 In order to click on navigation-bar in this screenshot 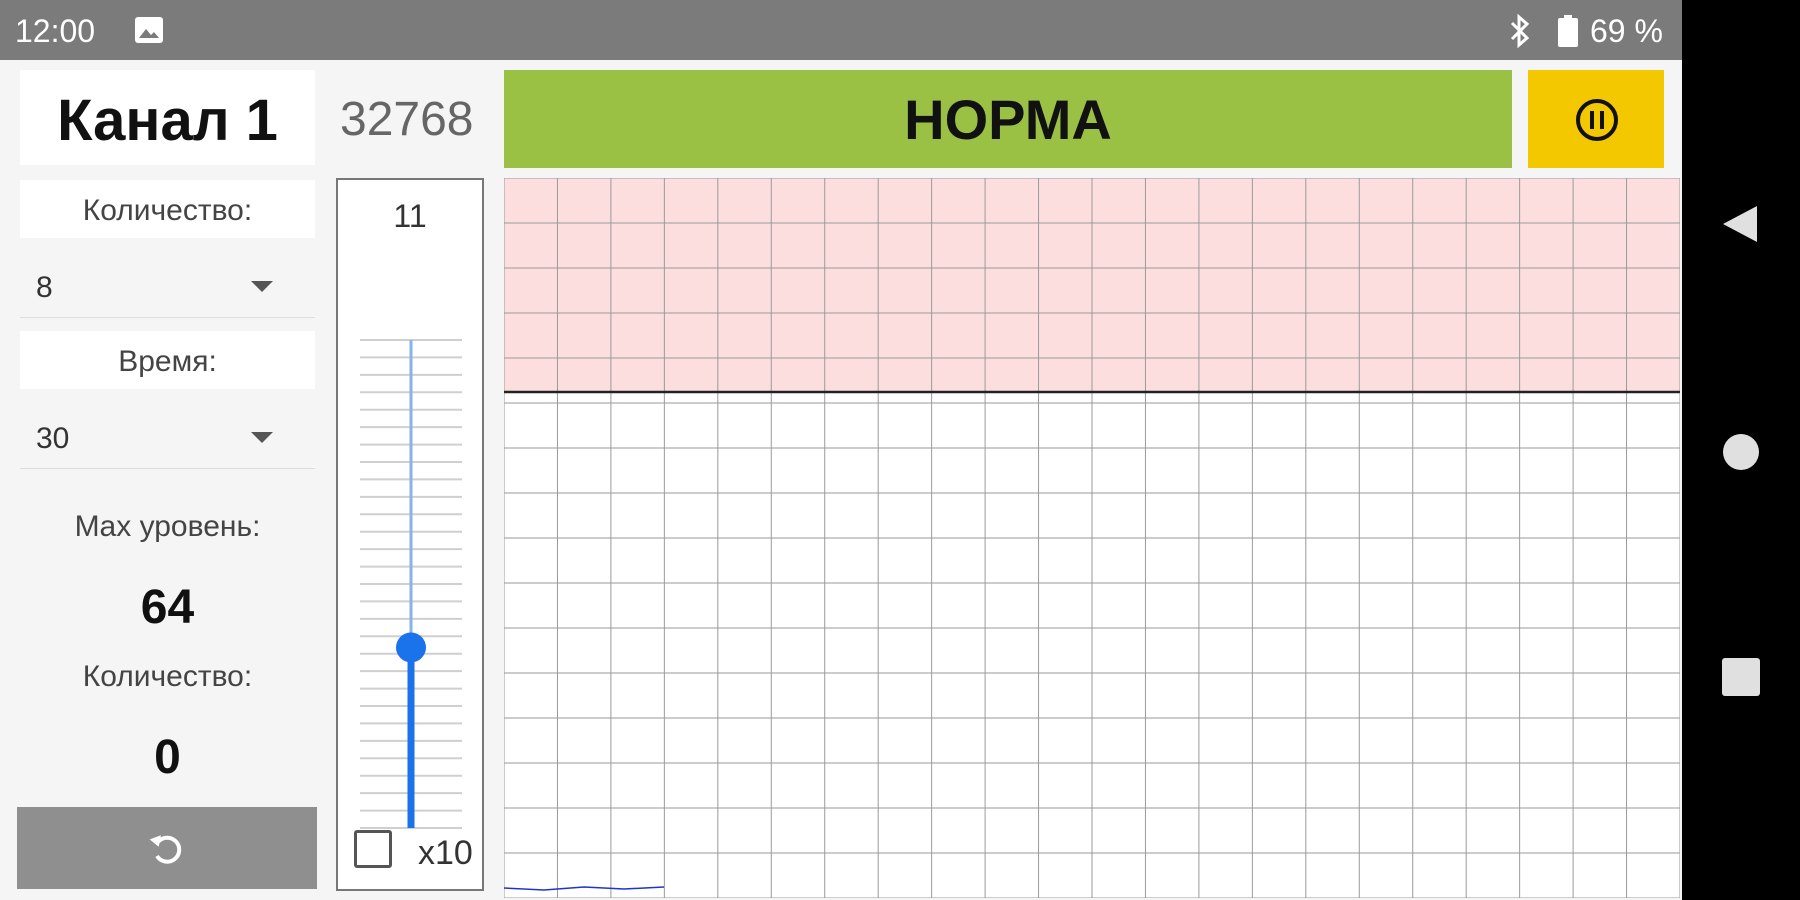, I will do `click(1741, 450)`.